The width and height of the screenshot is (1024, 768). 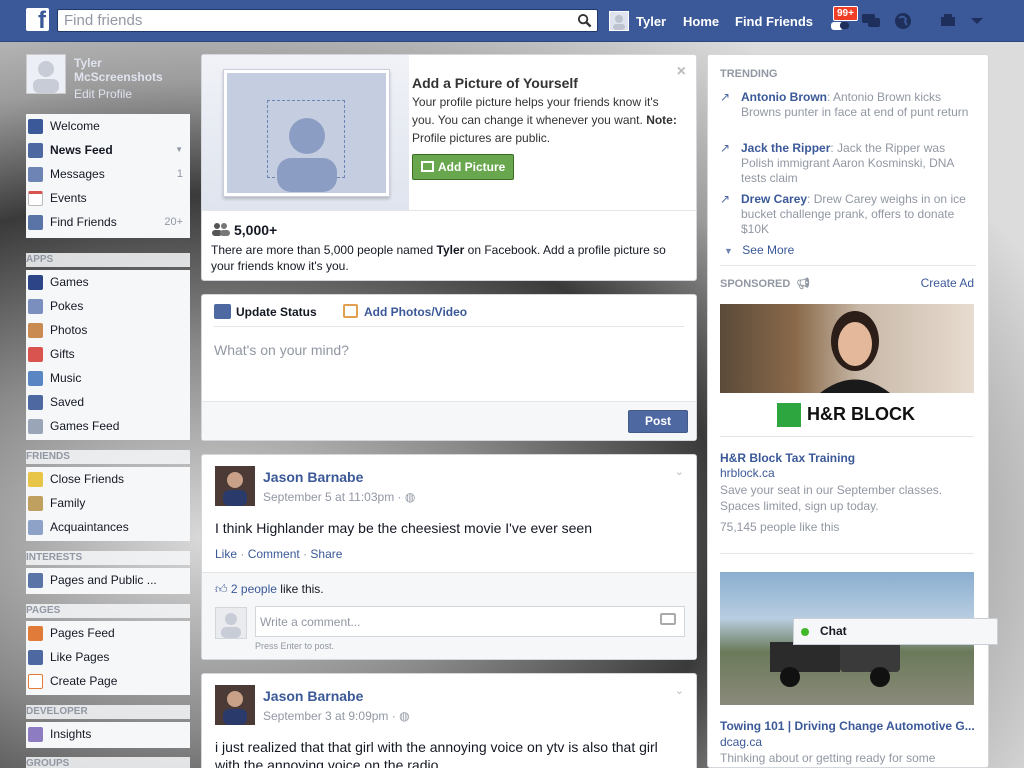 What do you see at coordinates (741, 742) in the screenshot?
I see `ad-domain: dcag.ca` at bounding box center [741, 742].